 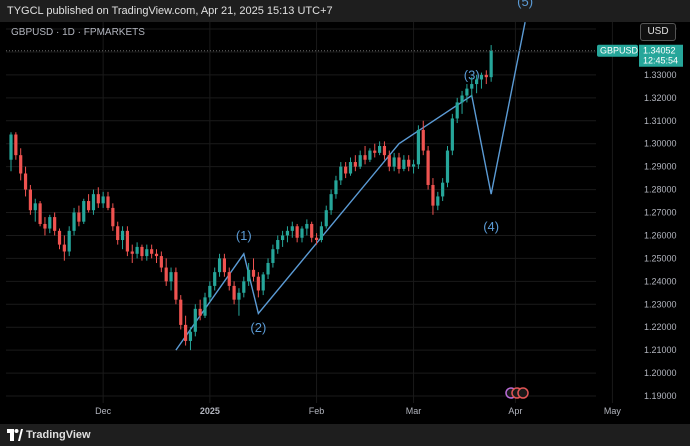 I want to click on price-tick-label: 1.22000, so click(x=660, y=327).